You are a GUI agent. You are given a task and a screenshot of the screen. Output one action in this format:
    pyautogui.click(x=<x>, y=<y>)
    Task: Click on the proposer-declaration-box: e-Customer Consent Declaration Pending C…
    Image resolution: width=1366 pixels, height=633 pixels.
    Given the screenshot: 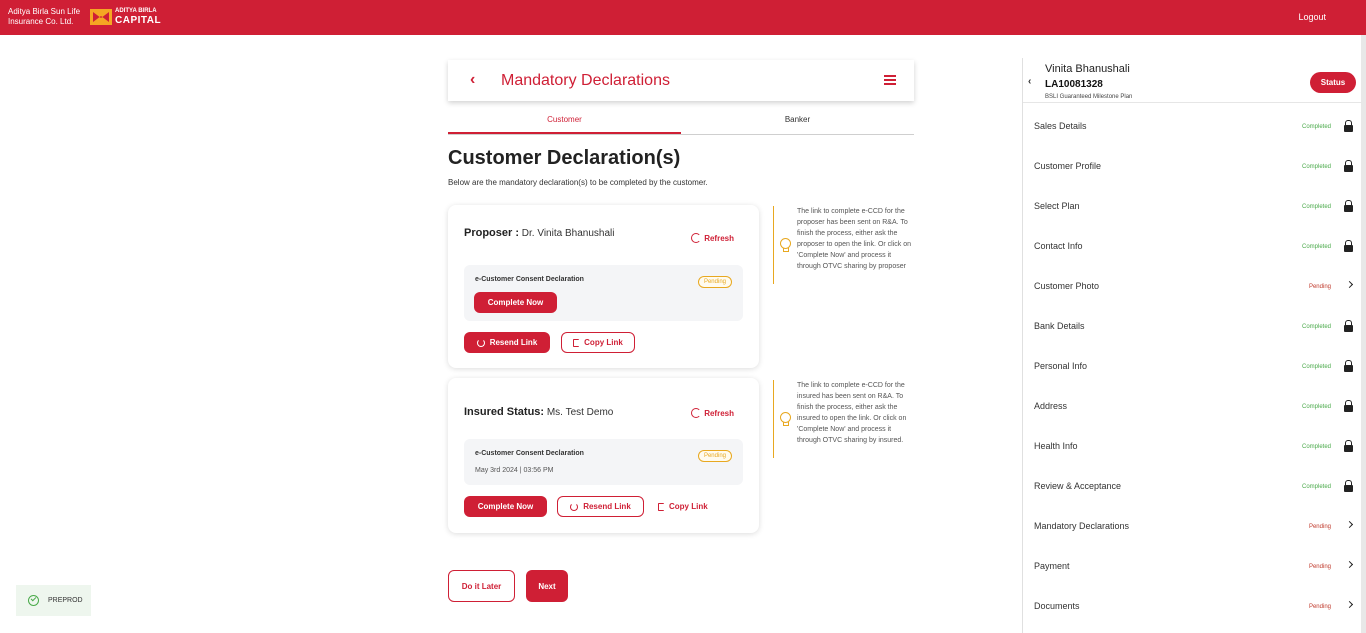 What is the action you would take?
    pyautogui.click(x=603, y=293)
    